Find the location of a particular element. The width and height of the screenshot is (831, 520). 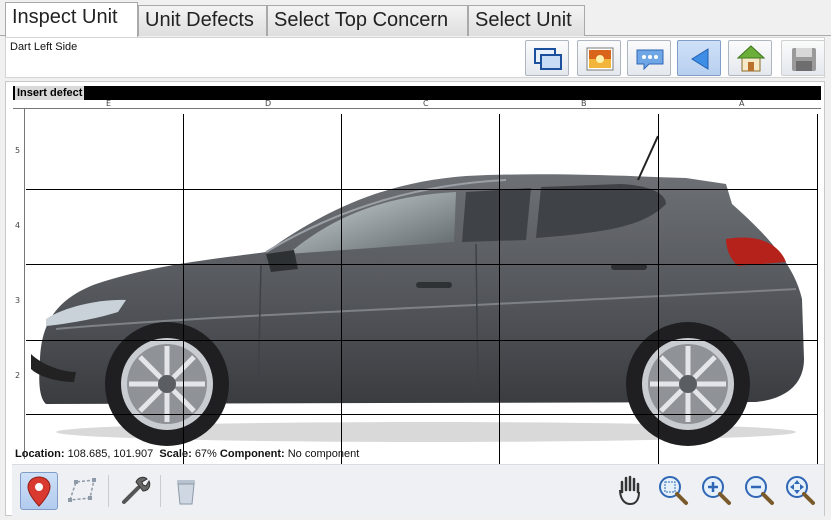

back-button is located at coordinates (699, 58).